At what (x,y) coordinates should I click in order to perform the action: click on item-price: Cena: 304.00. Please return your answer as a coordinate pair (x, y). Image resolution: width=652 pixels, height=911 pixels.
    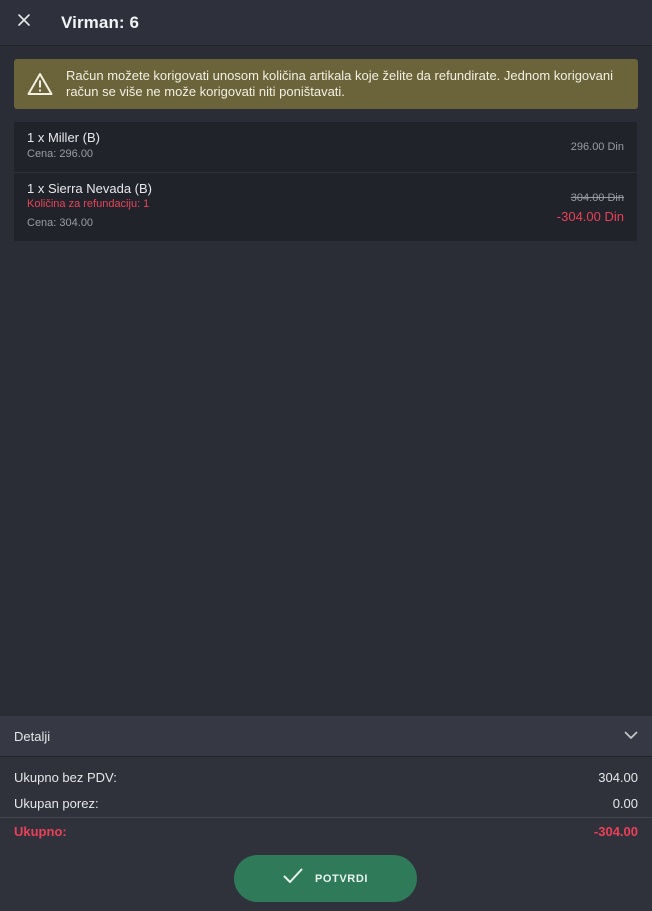
    Looking at the image, I should click on (60, 223).